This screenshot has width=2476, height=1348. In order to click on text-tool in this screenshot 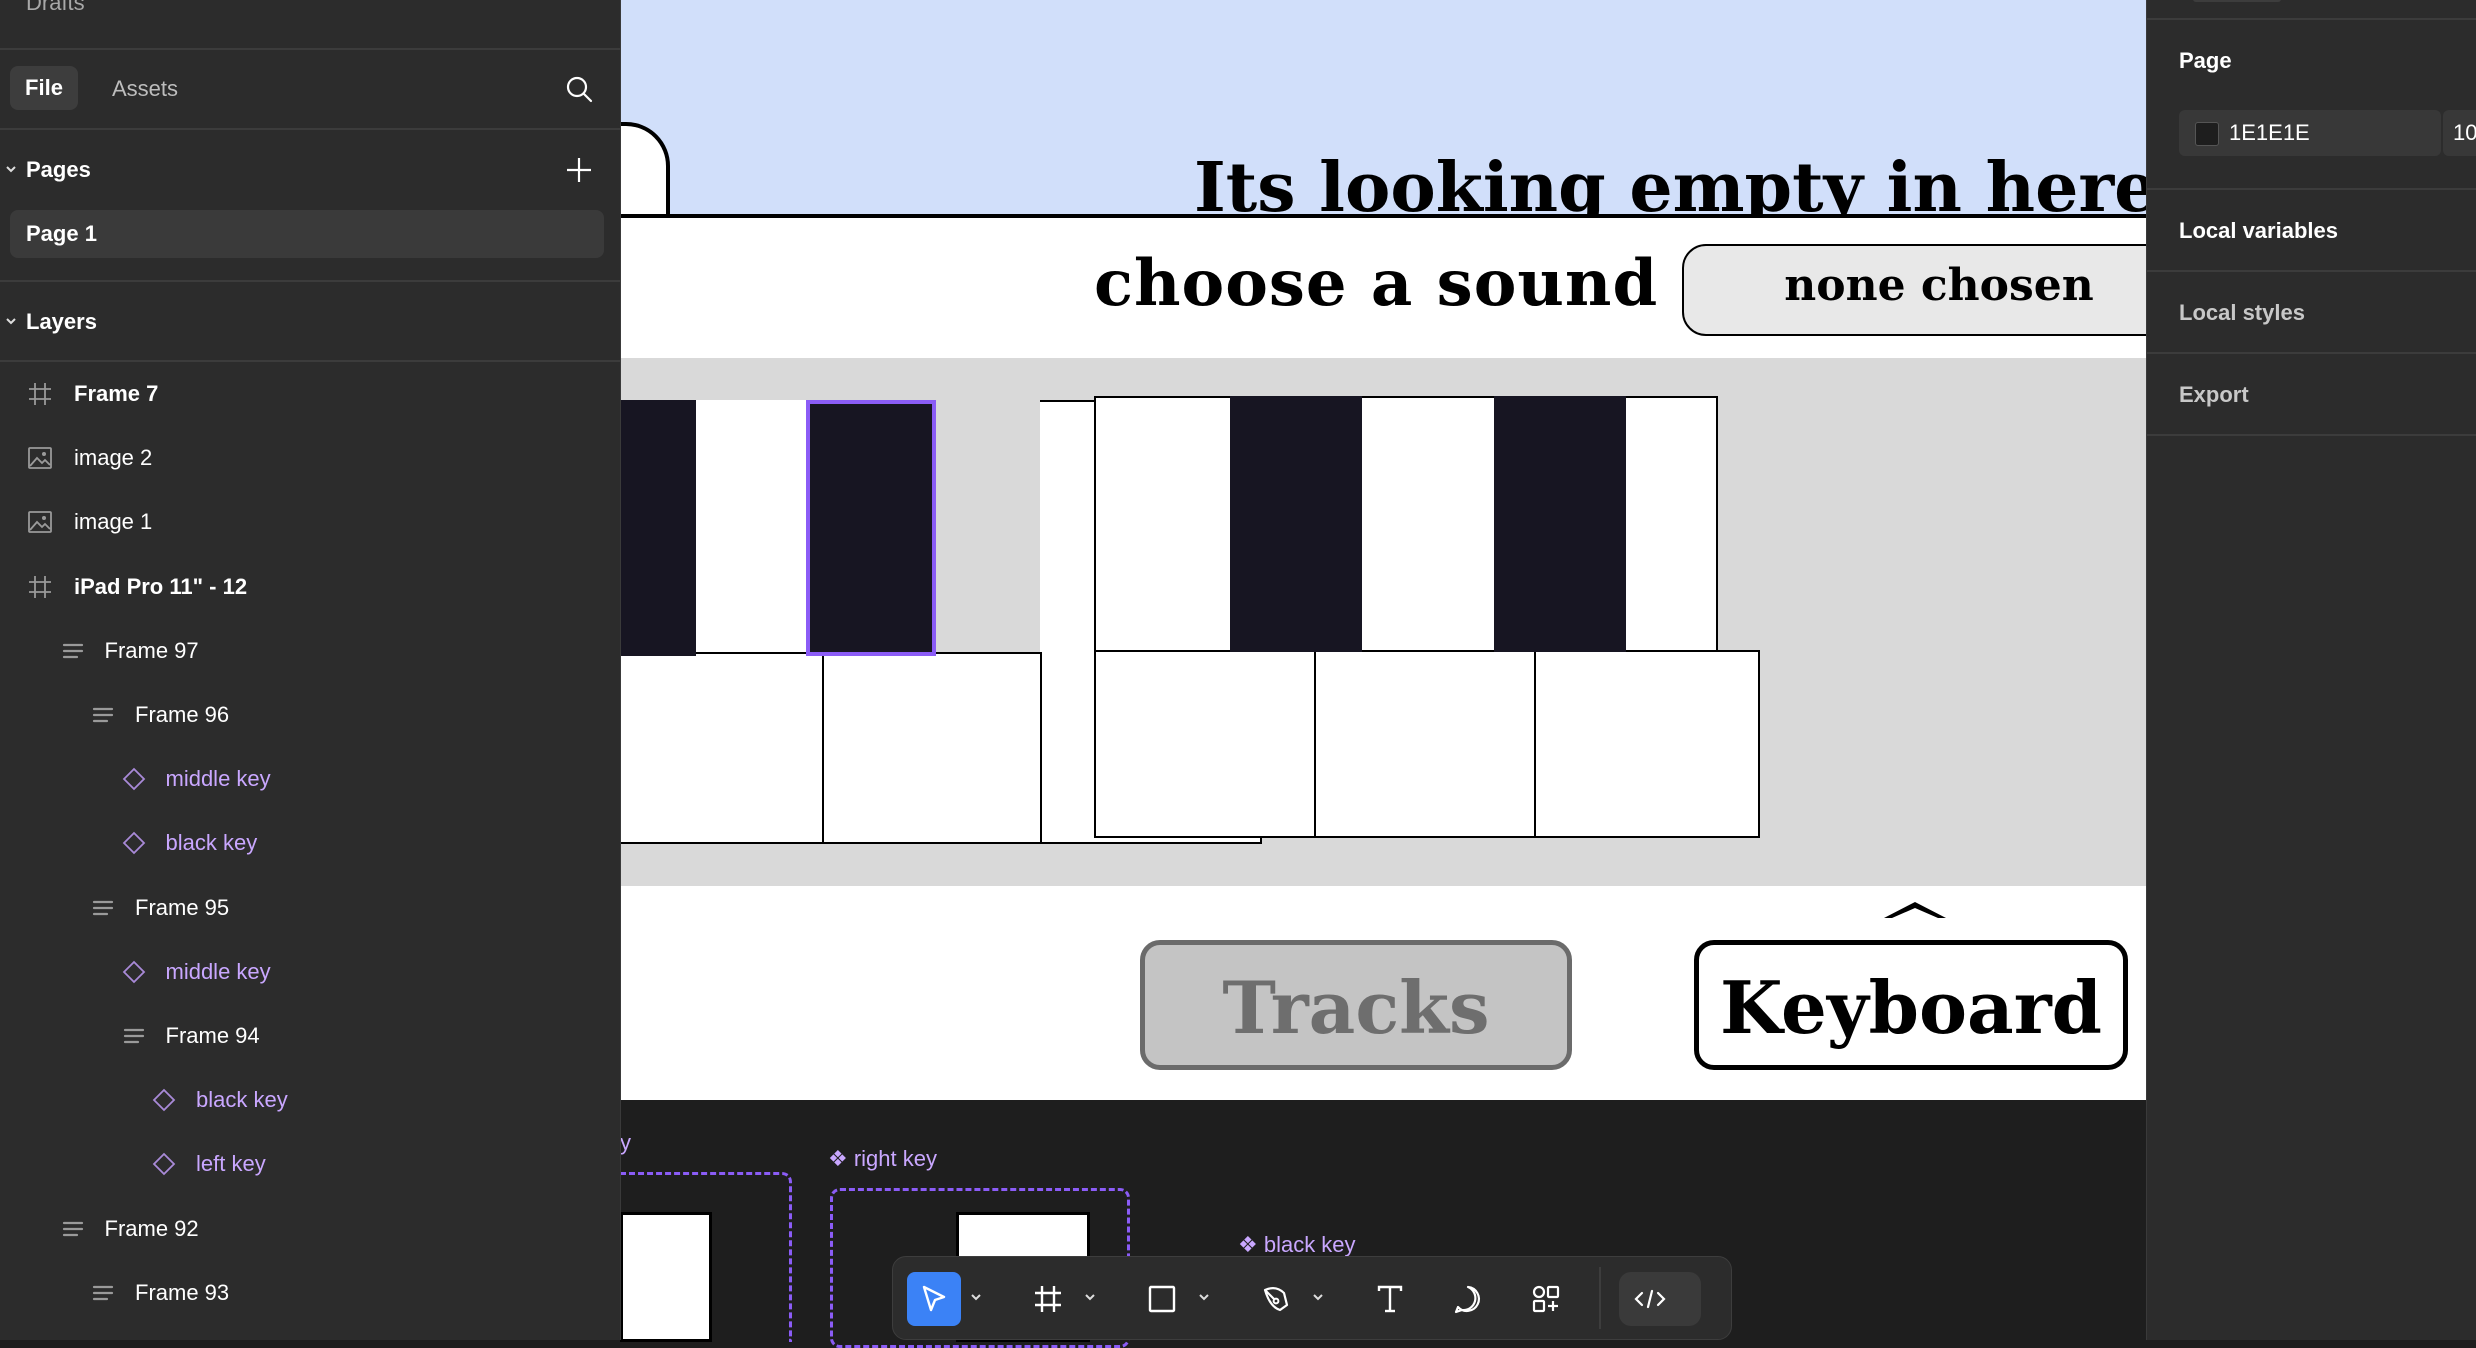, I will do `click(1390, 1299)`.